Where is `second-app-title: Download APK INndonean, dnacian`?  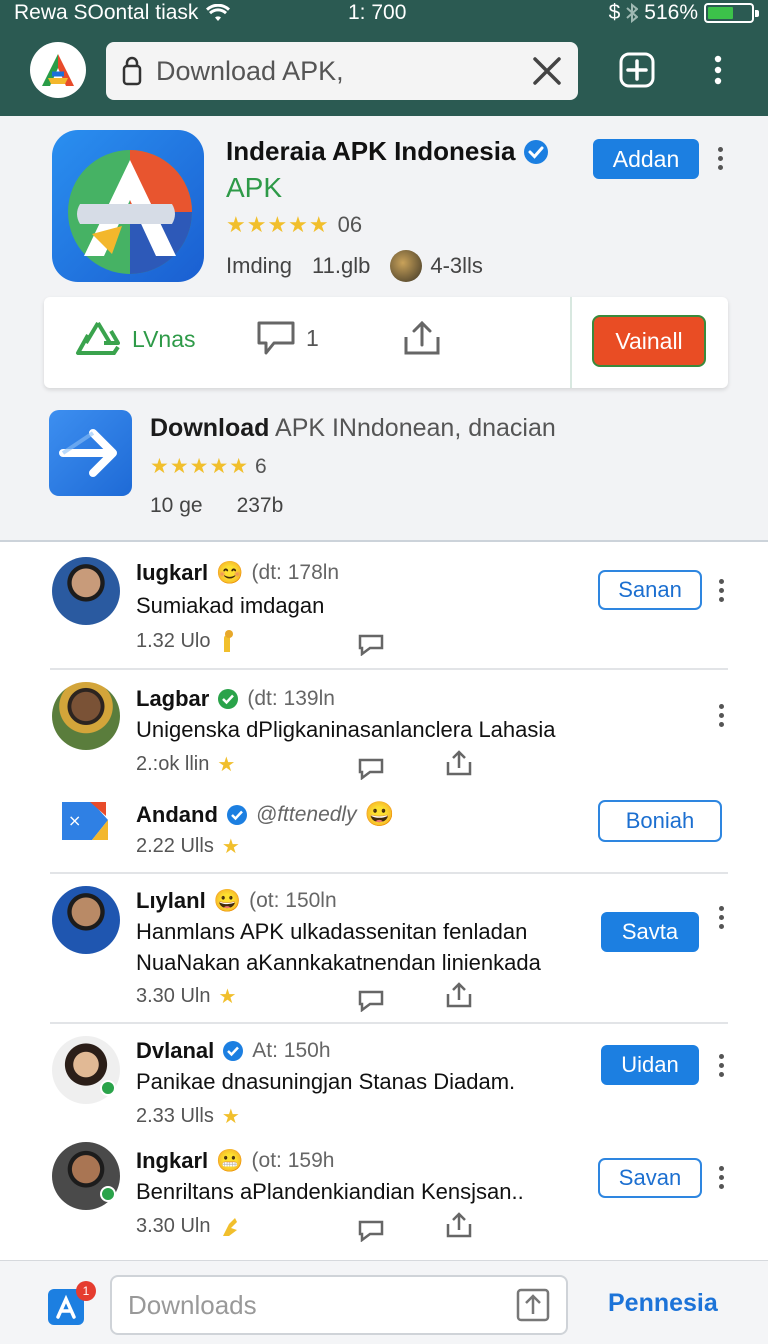 second-app-title: Download APK INndonean, dnacian is located at coordinates (353, 428).